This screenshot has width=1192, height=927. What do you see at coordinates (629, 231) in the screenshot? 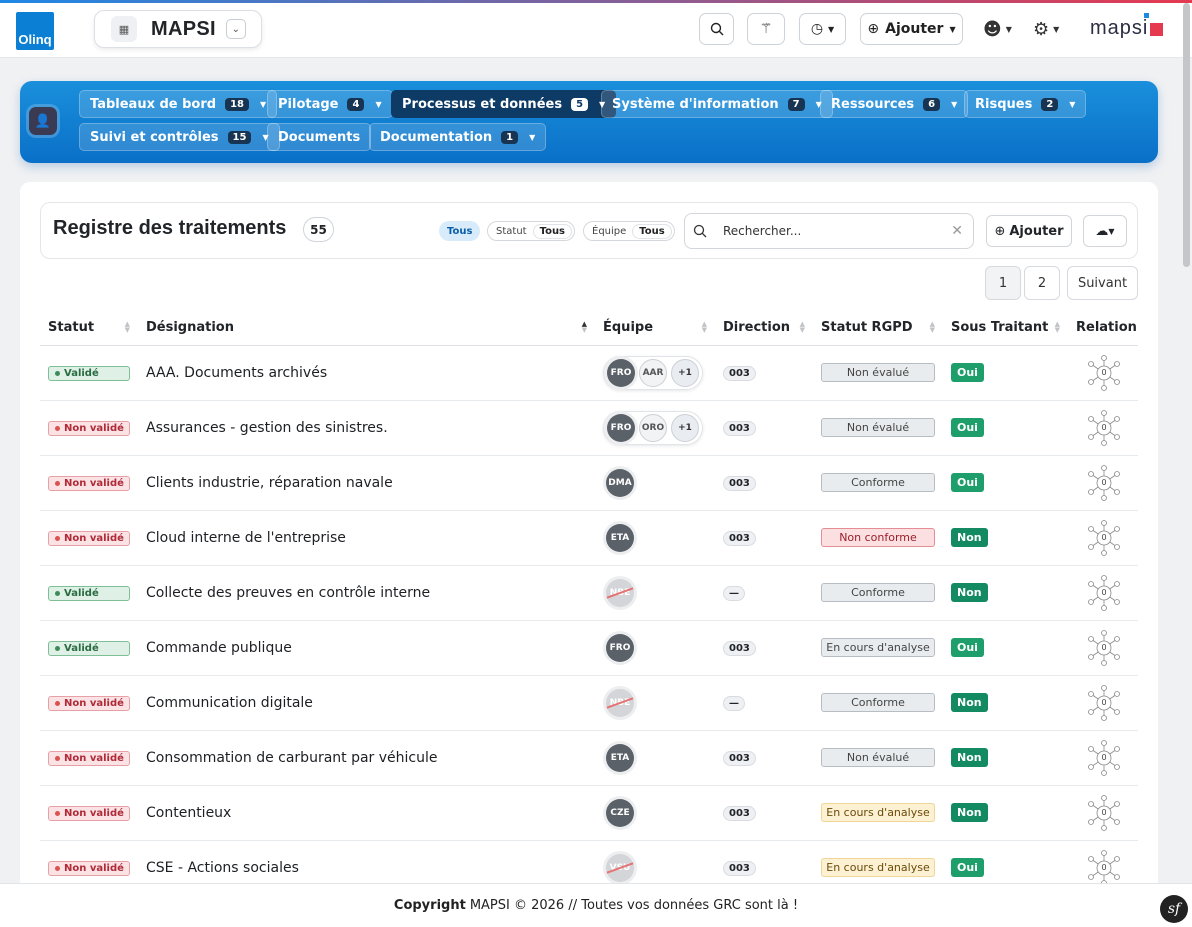
I see `filter-team: Équipe Tous` at bounding box center [629, 231].